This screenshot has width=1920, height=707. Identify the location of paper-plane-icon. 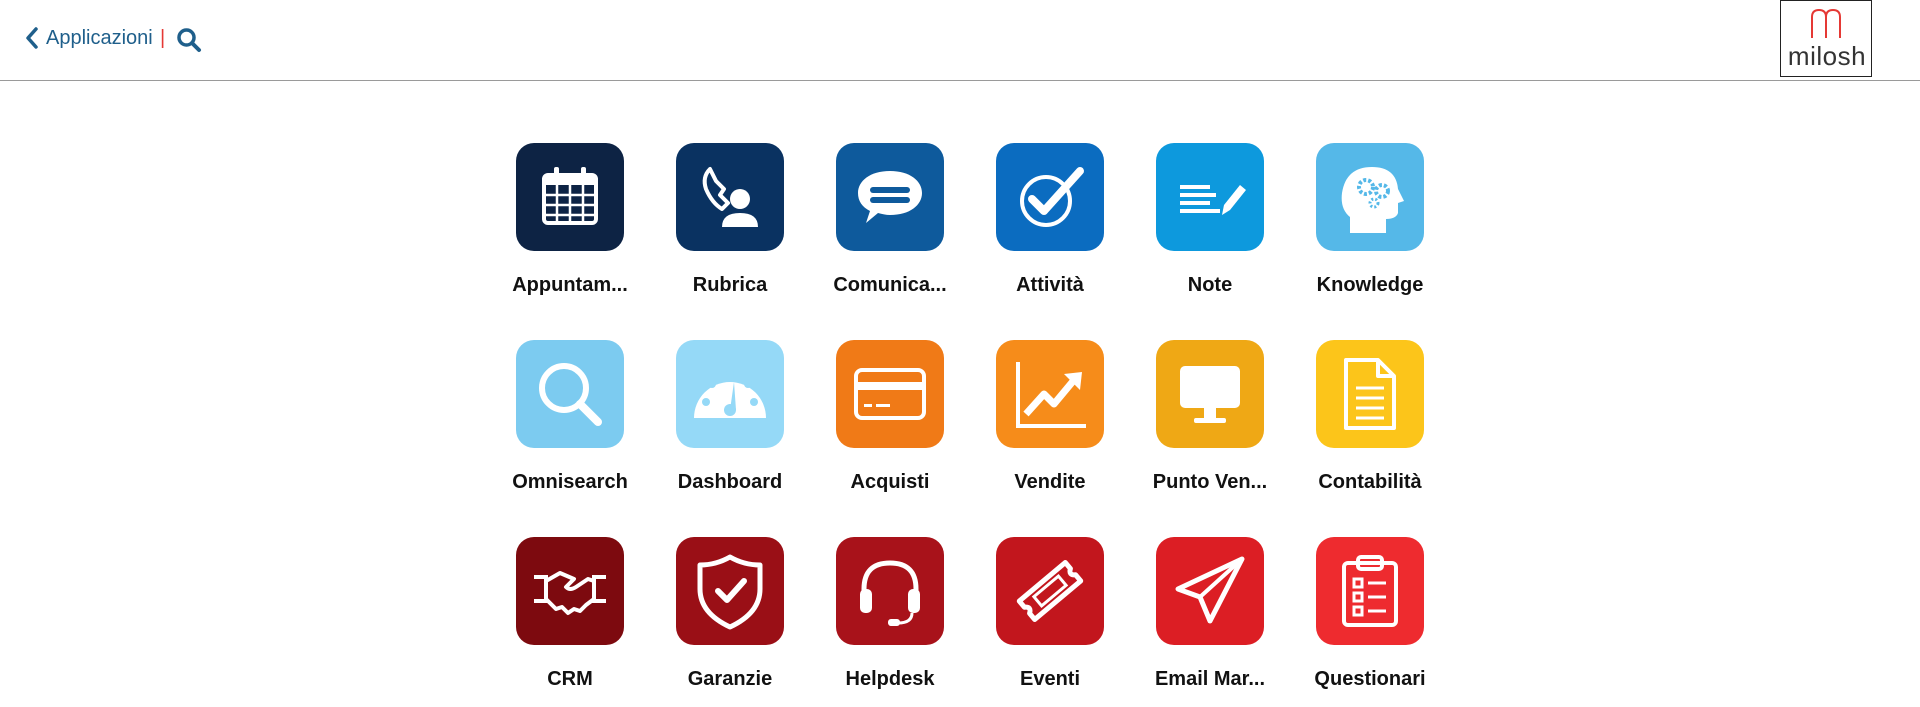
(1210, 590).